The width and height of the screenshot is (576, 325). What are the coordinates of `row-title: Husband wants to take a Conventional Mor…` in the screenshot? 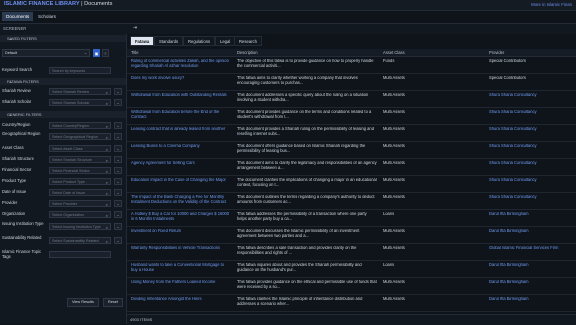 It's located at (181, 267).